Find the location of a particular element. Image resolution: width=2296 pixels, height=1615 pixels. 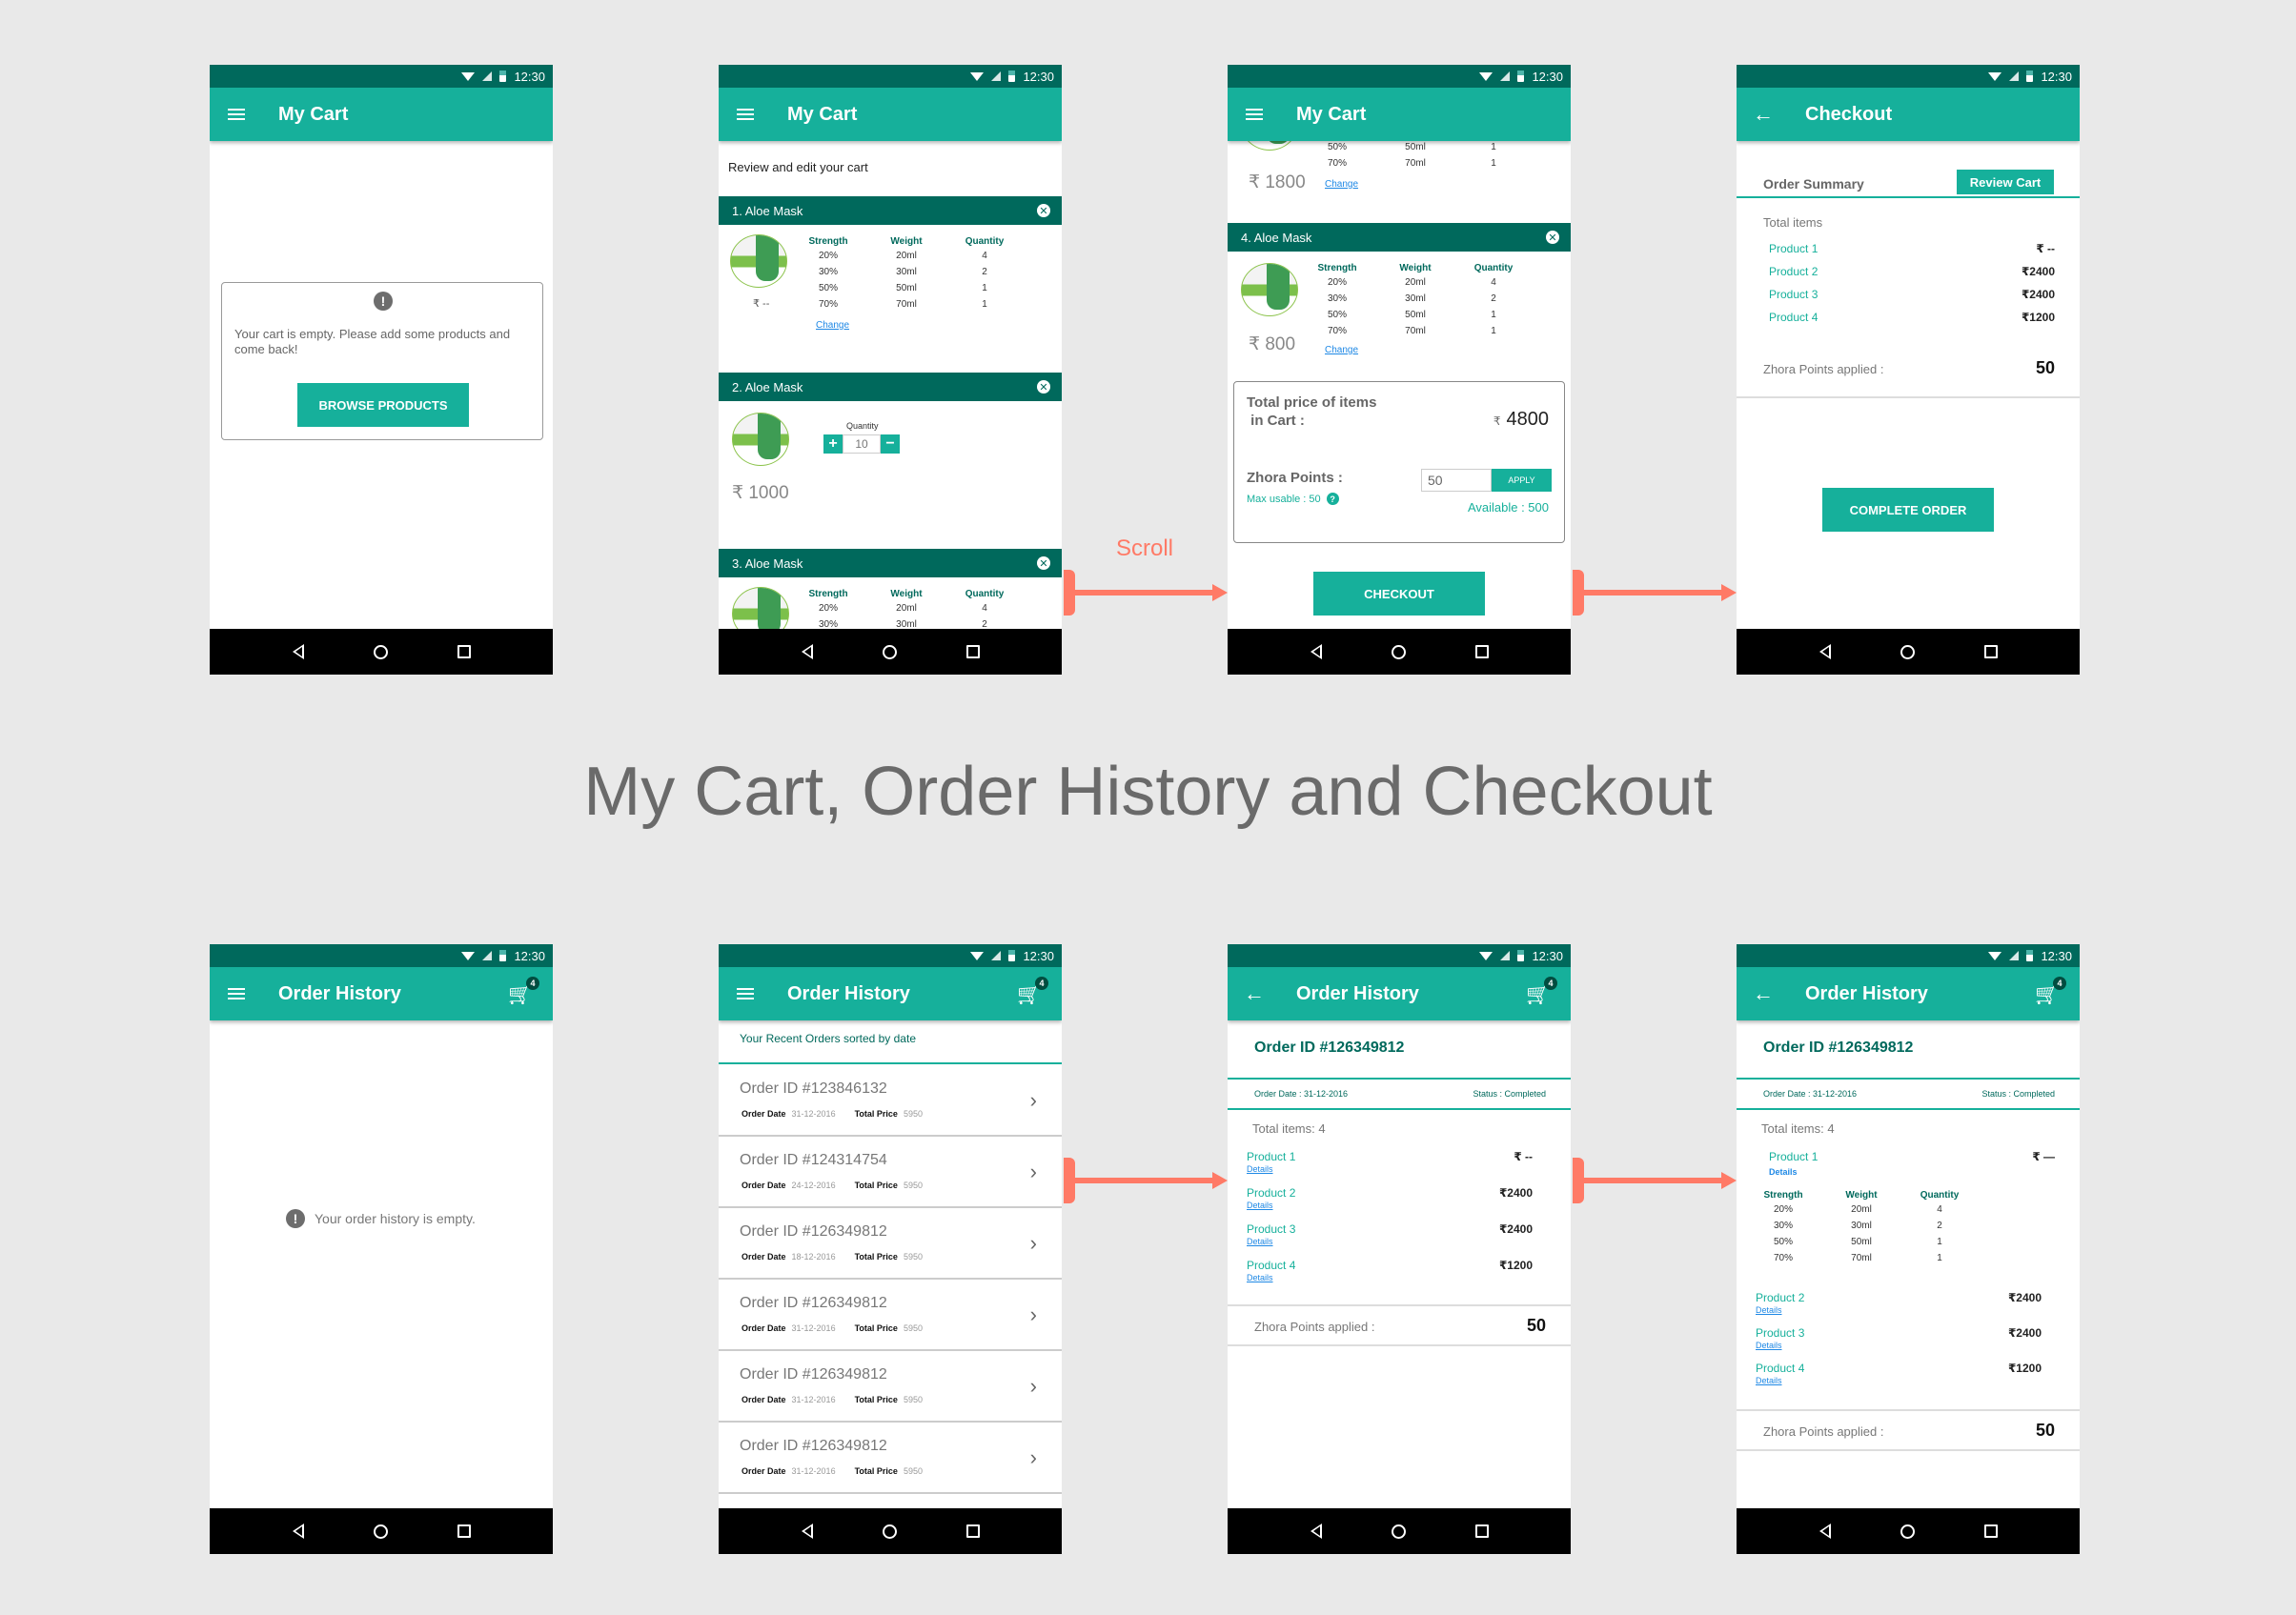

quantity-stepper: + 10 − is located at coordinates (861, 444).